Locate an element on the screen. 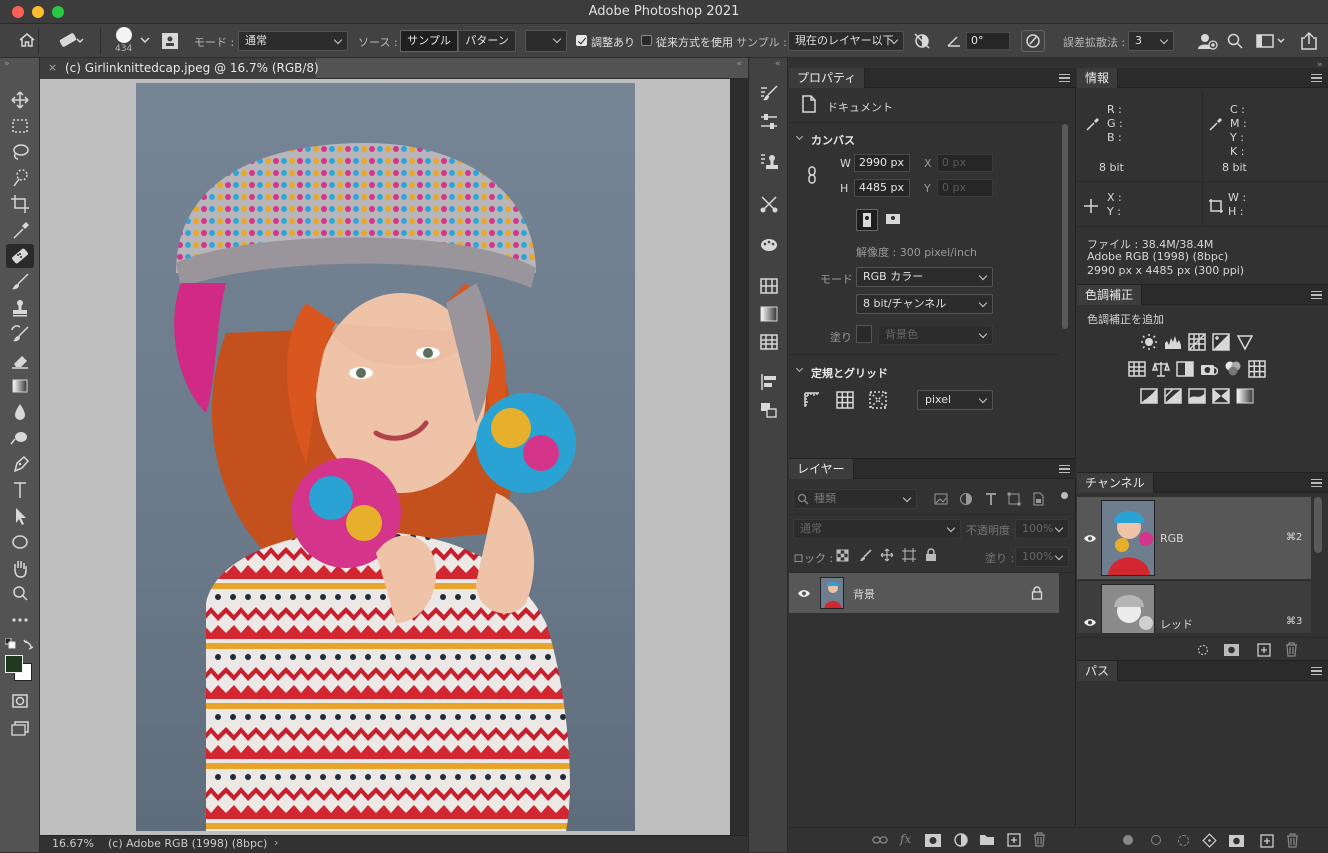  workspace-icon is located at coordinates (1271, 41).